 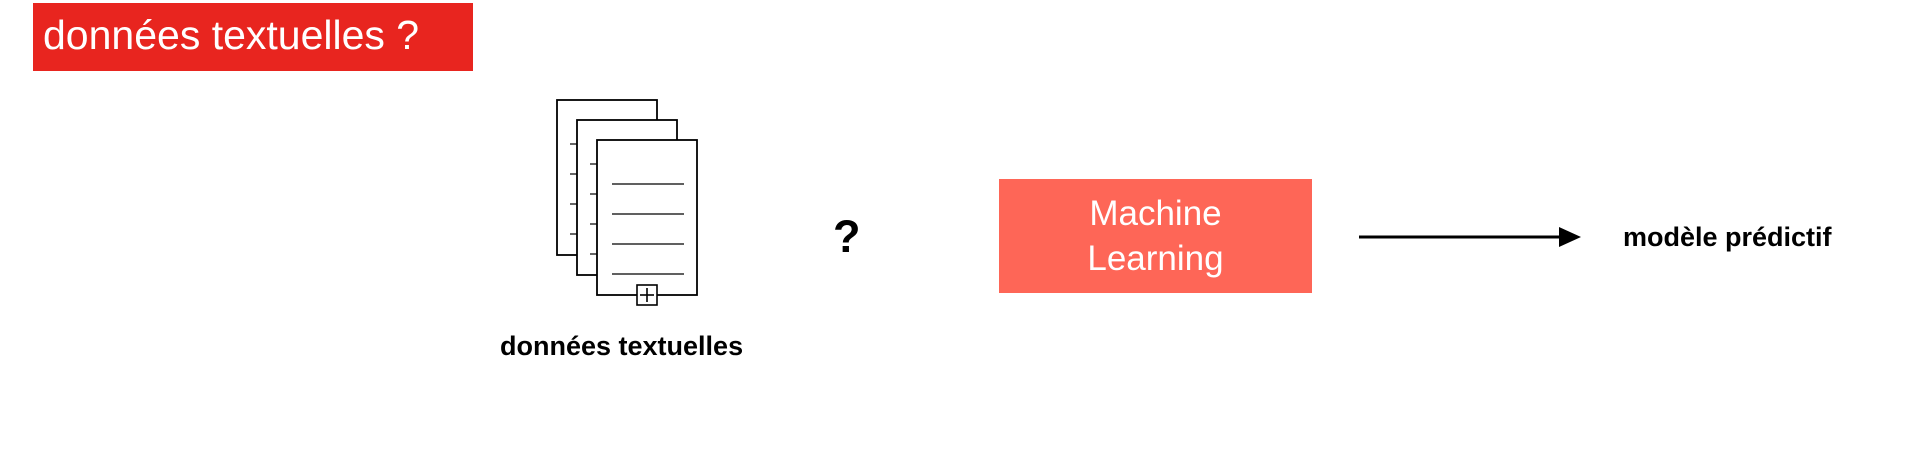 I want to click on output-label: modèle prédictif, so click(x=1727, y=237).